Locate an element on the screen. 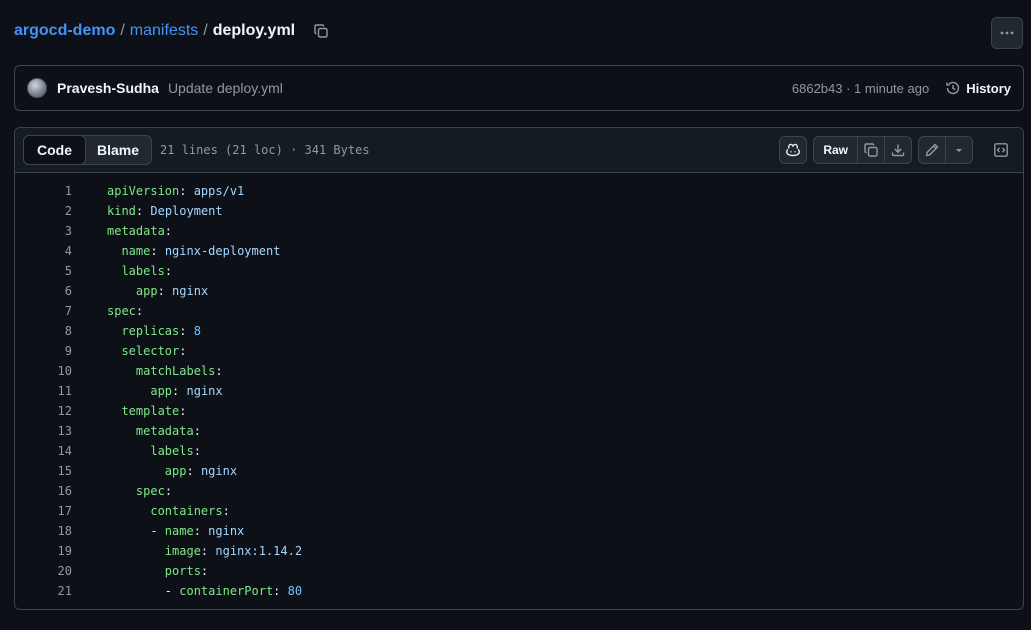  line-number: 3 is located at coordinates (43, 231).